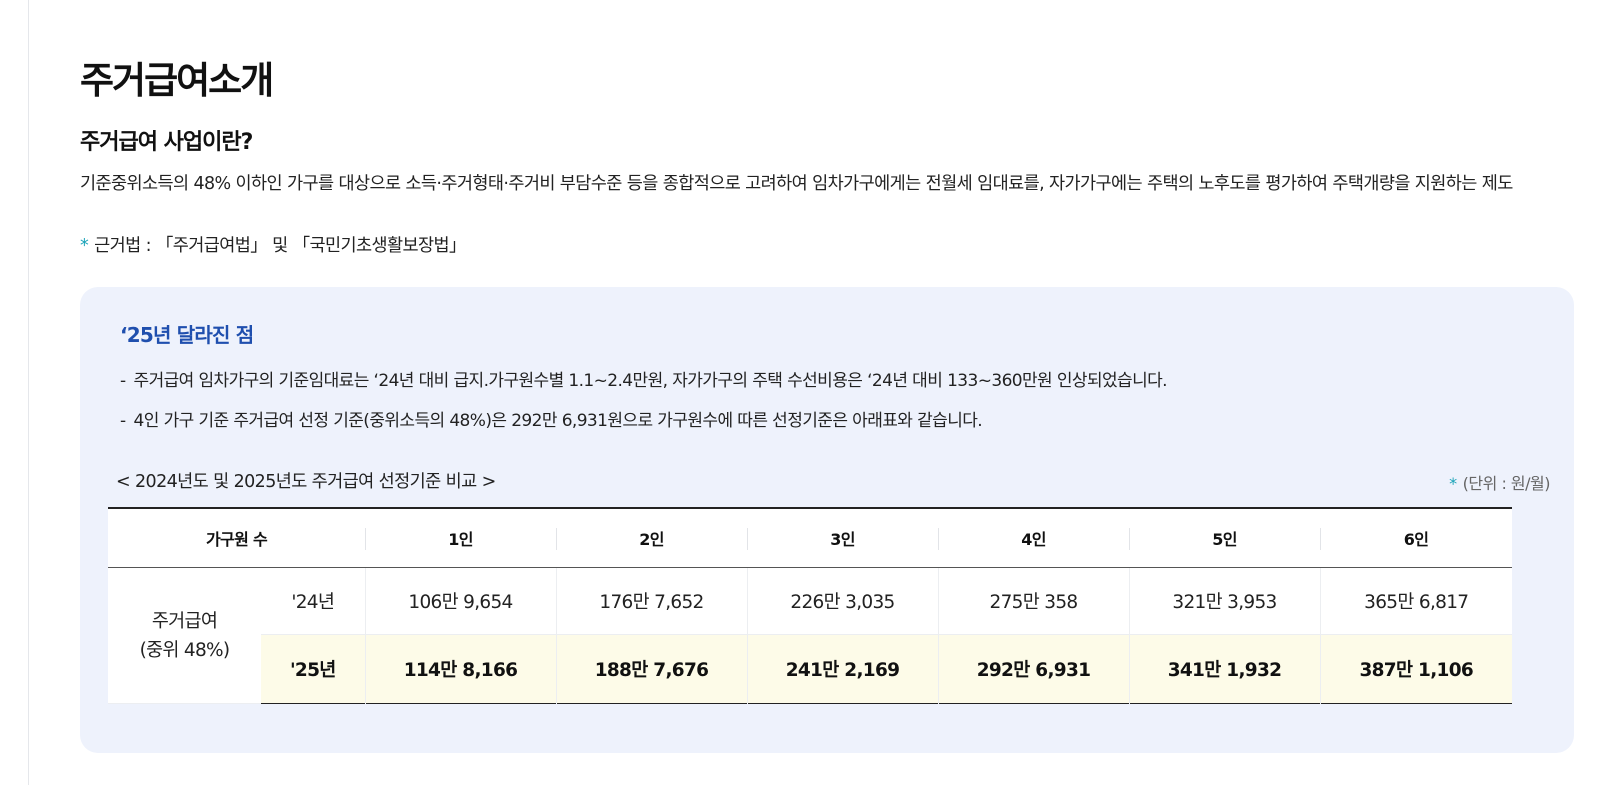 Image resolution: width=1612 pixels, height=785 pixels. Describe the element at coordinates (28, 392) in the screenshot. I see `left-divider` at that location.